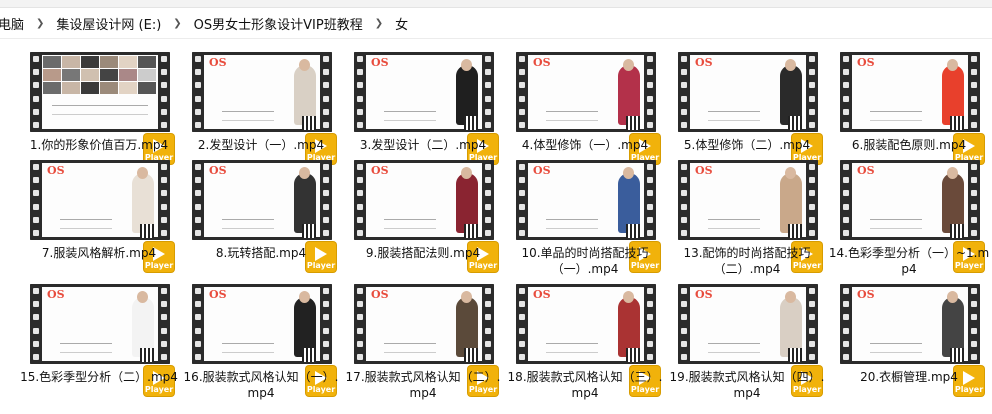  I want to click on file-name: 6.服装配色原则.mp4, so click(909, 145).